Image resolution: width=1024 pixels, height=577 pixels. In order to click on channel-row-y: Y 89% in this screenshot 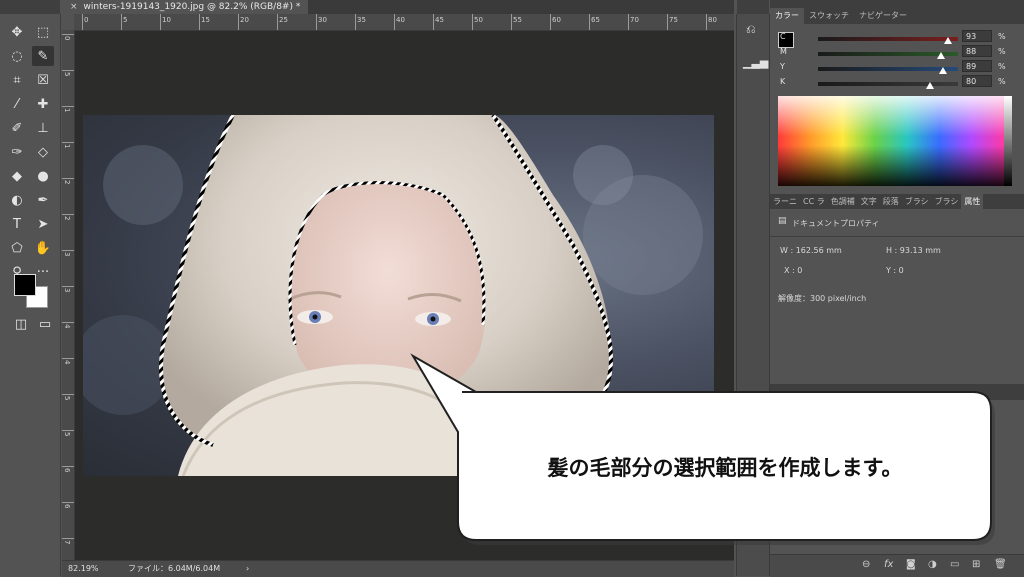, I will do `click(896, 67)`.